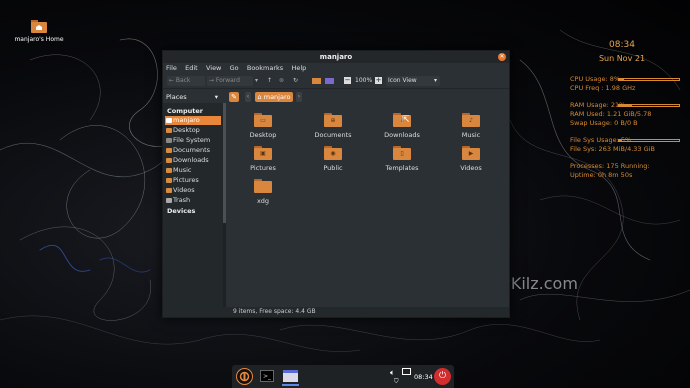 This screenshot has height=388, width=690. I want to click on file-item-desktop: ▭ Desktop, so click(263, 126).